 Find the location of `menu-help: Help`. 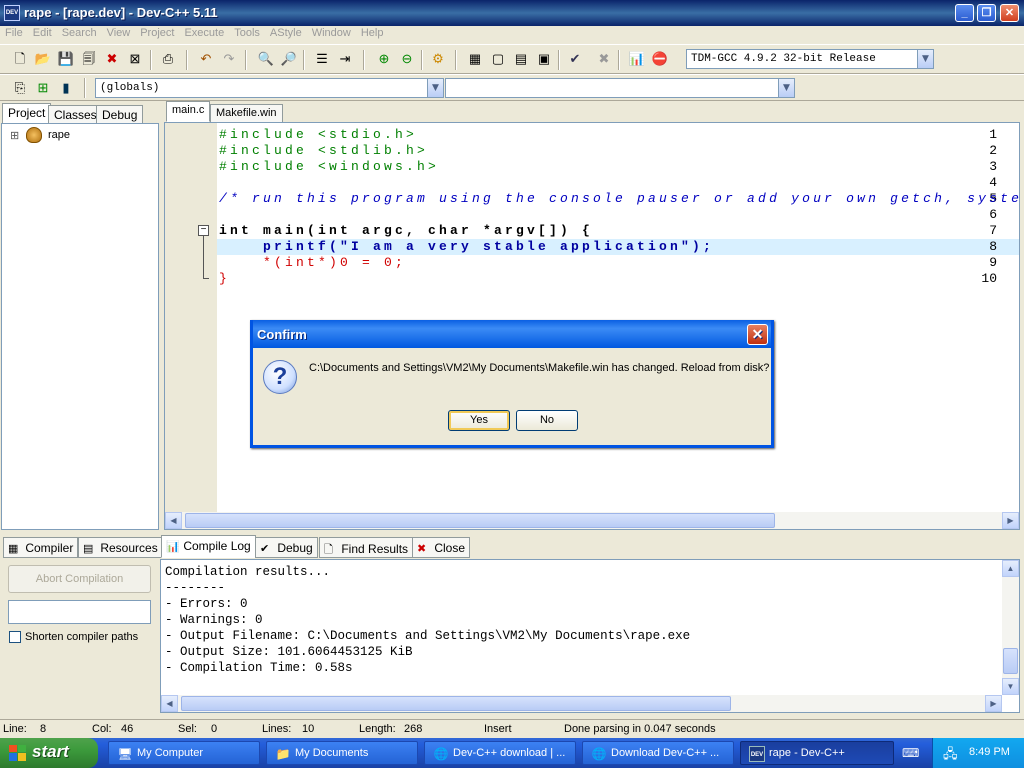

menu-help: Help is located at coordinates (372, 32).